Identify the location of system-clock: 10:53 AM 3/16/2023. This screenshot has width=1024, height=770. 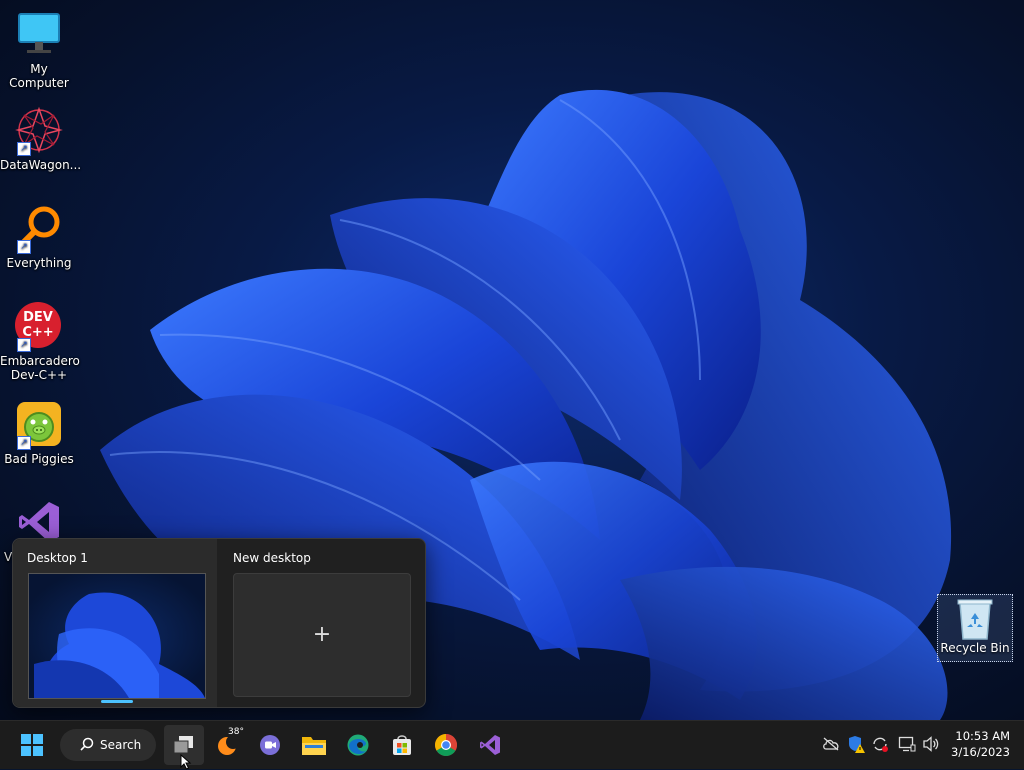
(975, 744).